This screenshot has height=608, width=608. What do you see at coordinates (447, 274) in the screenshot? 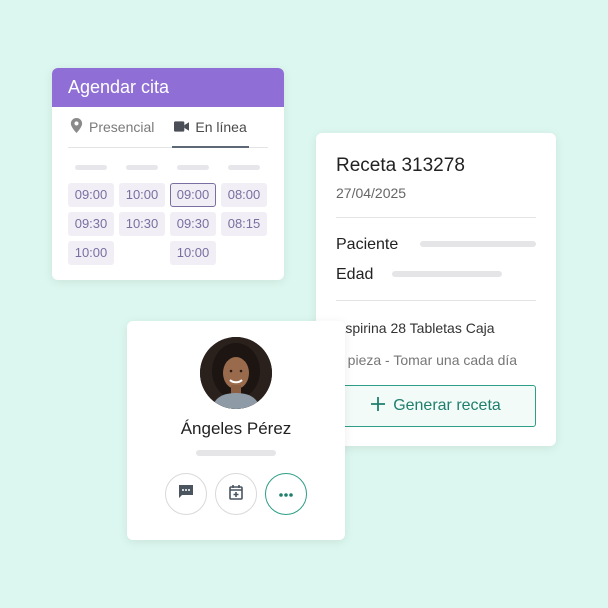
I see `age-placeholder` at bounding box center [447, 274].